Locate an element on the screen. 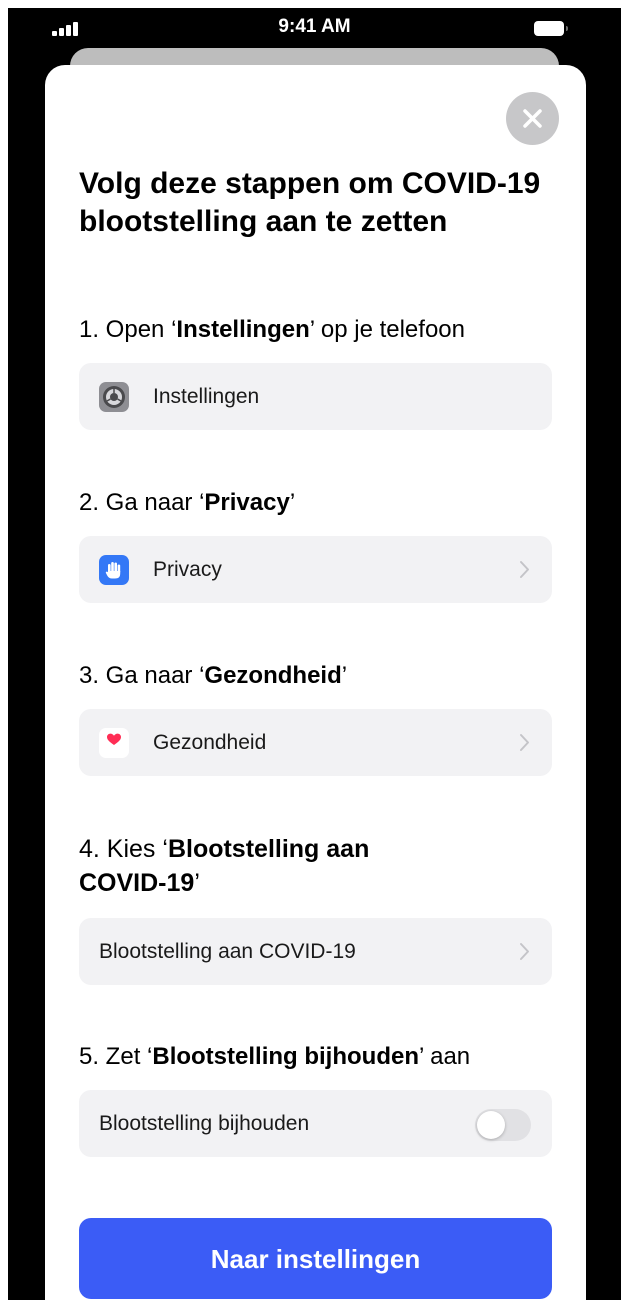  close-button is located at coordinates (532, 118).